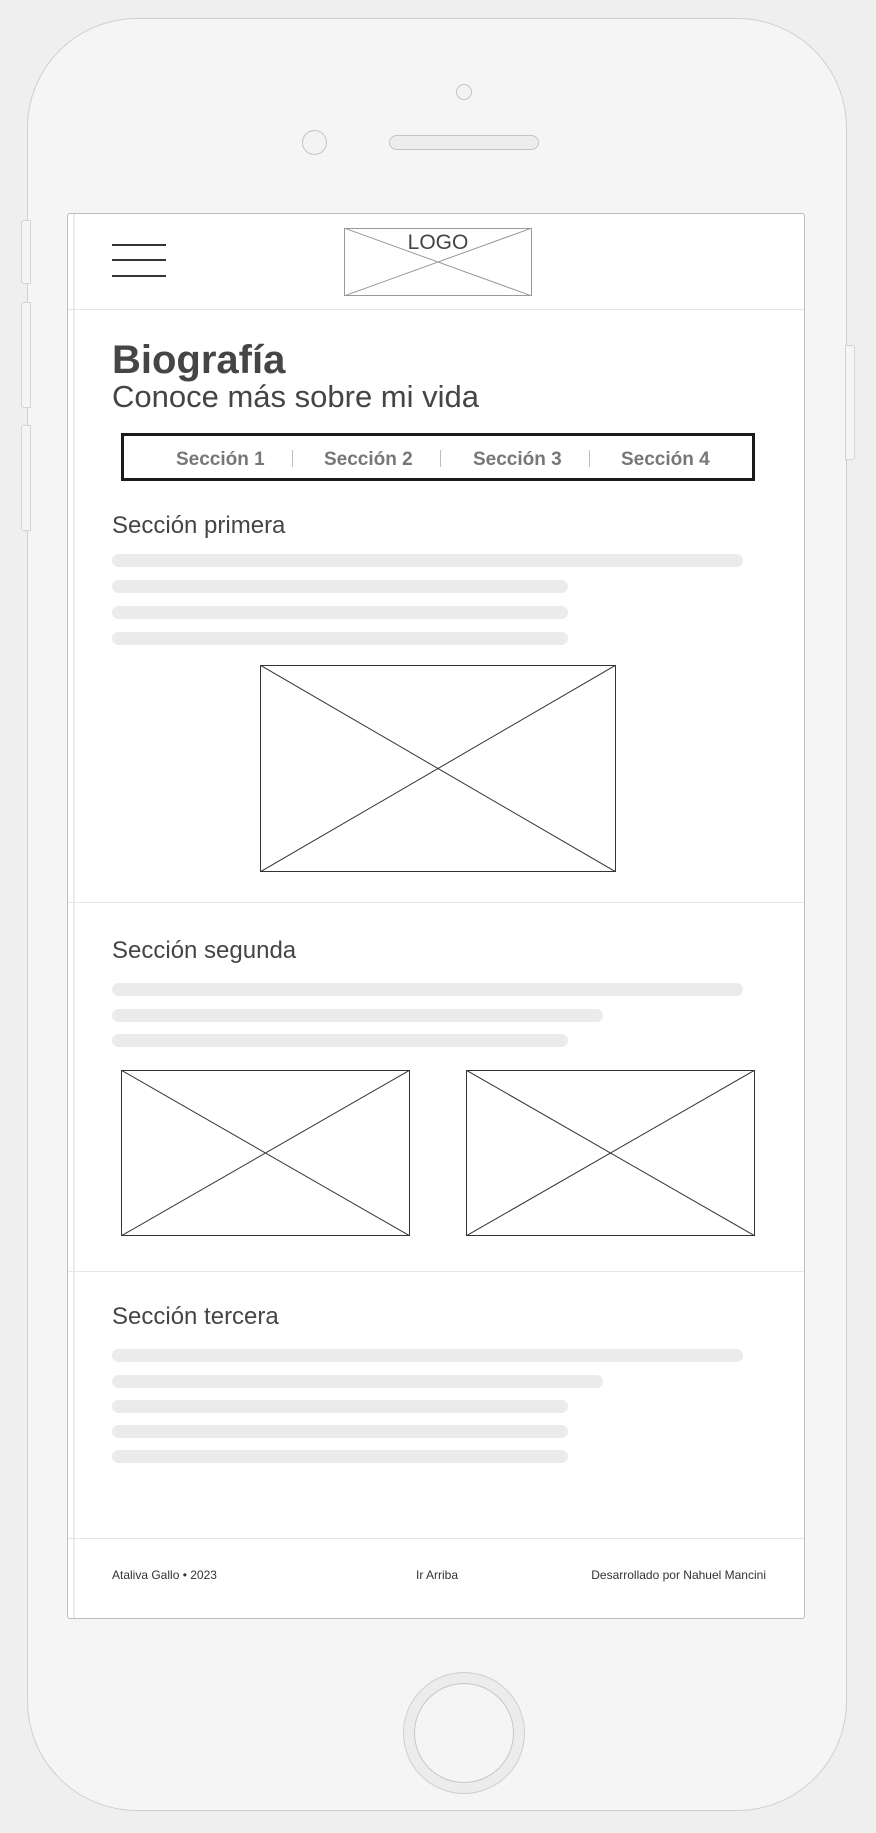 This screenshot has width=876, height=1833. What do you see at coordinates (26, 252) in the screenshot?
I see `side-button-silent` at bounding box center [26, 252].